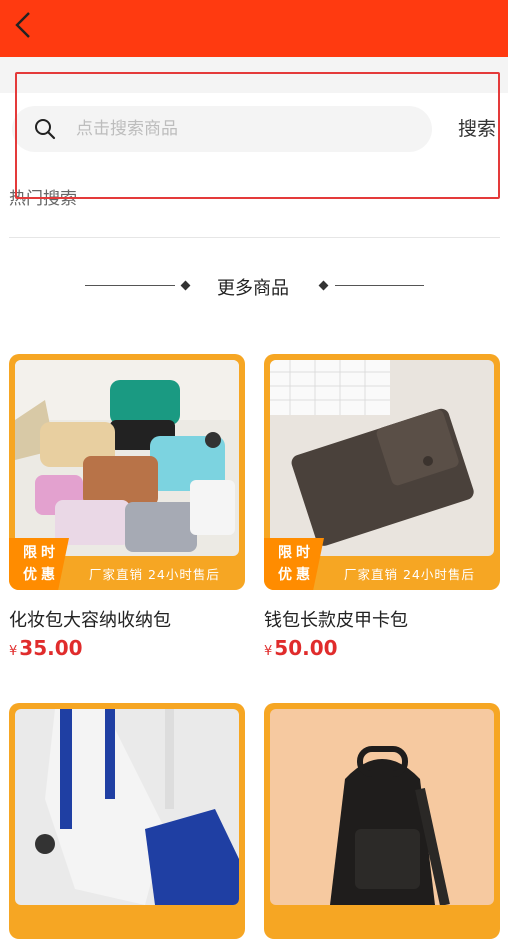 The image size is (508, 939). What do you see at coordinates (43, 199) in the screenshot?
I see `hot-search-title: 热门搜索` at bounding box center [43, 199].